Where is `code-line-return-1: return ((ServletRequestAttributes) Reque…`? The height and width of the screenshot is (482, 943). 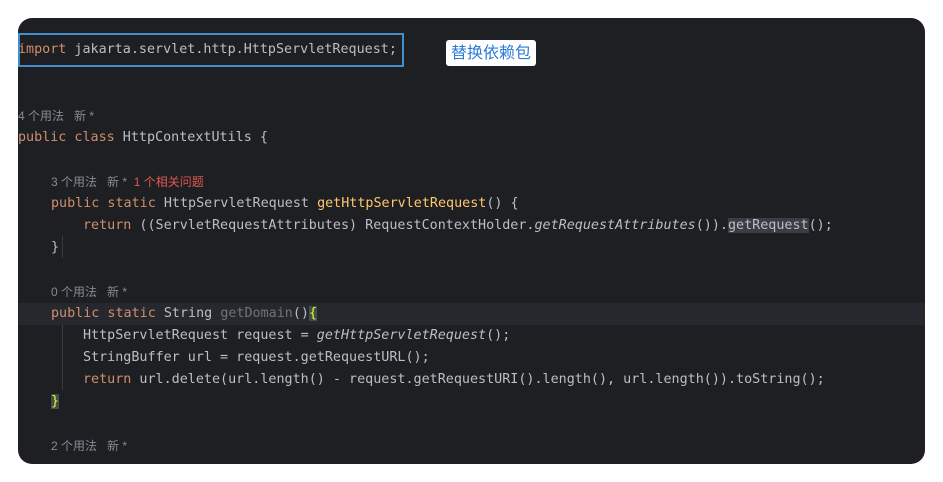
code-line-return-1: return ((ServletRequestAttributes) Reque… is located at coordinates (471, 226).